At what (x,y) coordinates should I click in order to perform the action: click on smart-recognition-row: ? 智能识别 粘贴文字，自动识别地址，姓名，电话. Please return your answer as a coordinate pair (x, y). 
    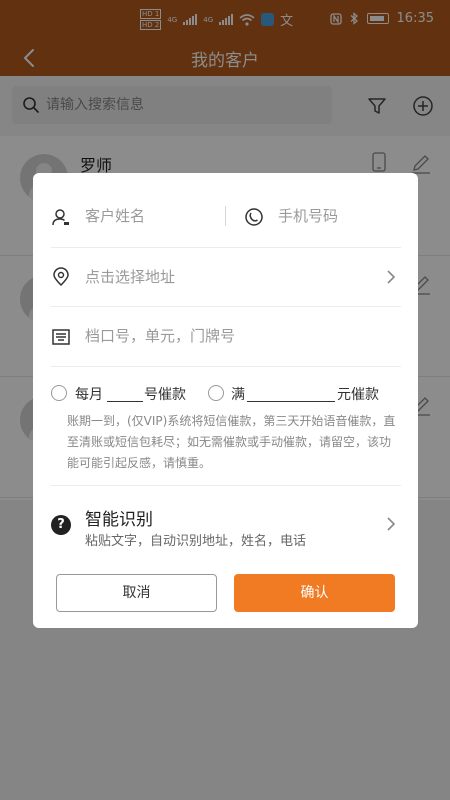
    Looking at the image, I should click on (226, 523).